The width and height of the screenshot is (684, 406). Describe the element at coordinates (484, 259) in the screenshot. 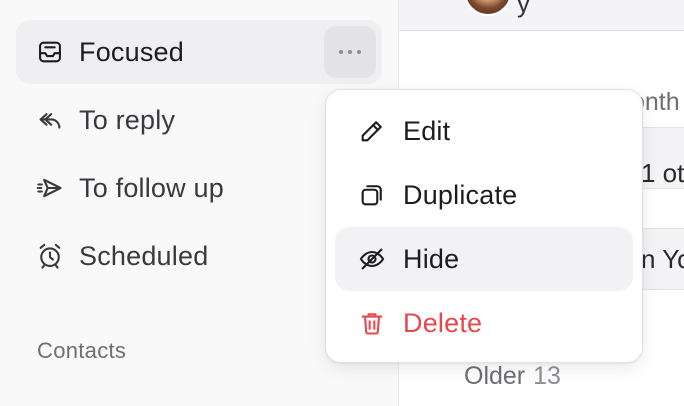

I see `menu-item-hide: Hide` at that location.